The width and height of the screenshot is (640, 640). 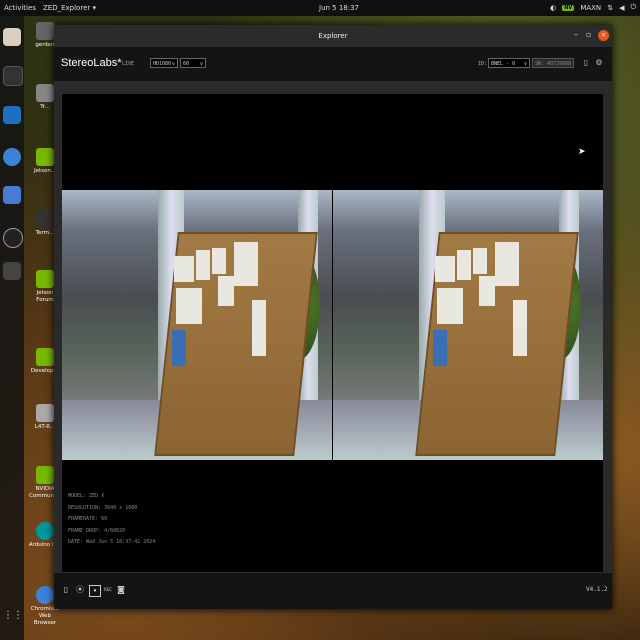 I want to click on stream-icon: ⦿, so click(x=80, y=590).